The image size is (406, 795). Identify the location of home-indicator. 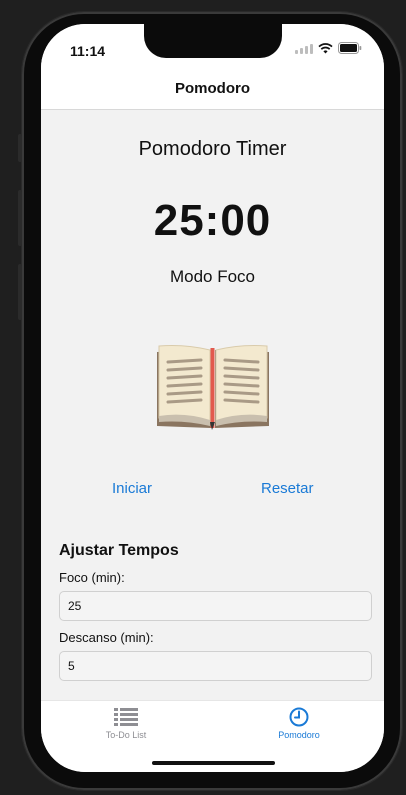
(213, 763).